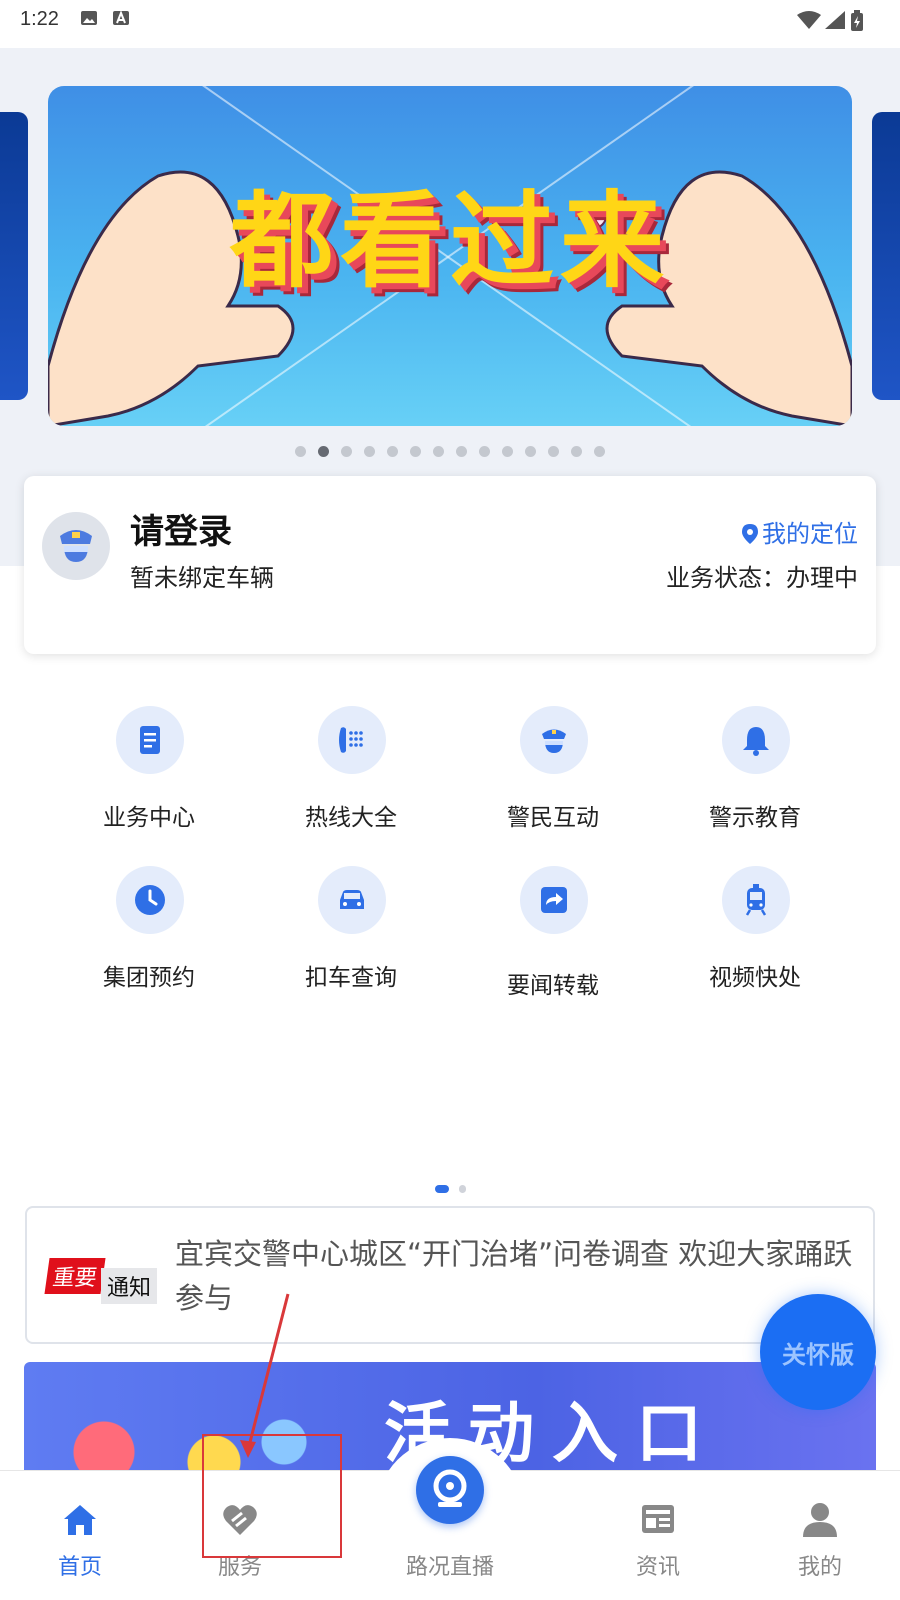  Describe the element at coordinates (553, 776) in the screenshot. I see `service-item: 警民互动` at that location.